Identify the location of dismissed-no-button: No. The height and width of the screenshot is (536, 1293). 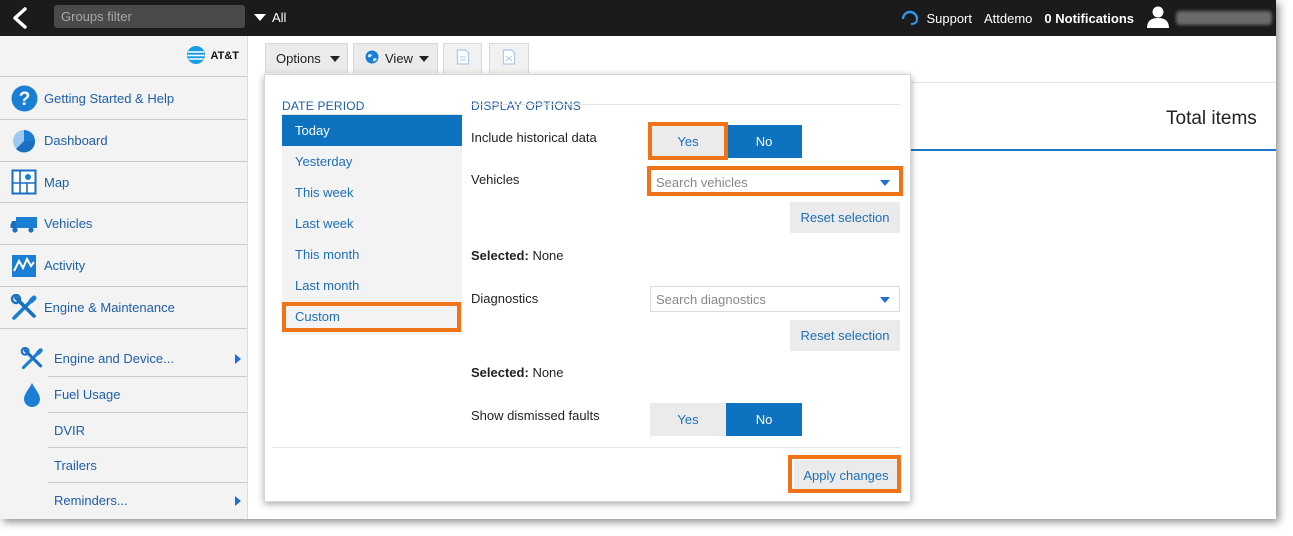
(764, 419).